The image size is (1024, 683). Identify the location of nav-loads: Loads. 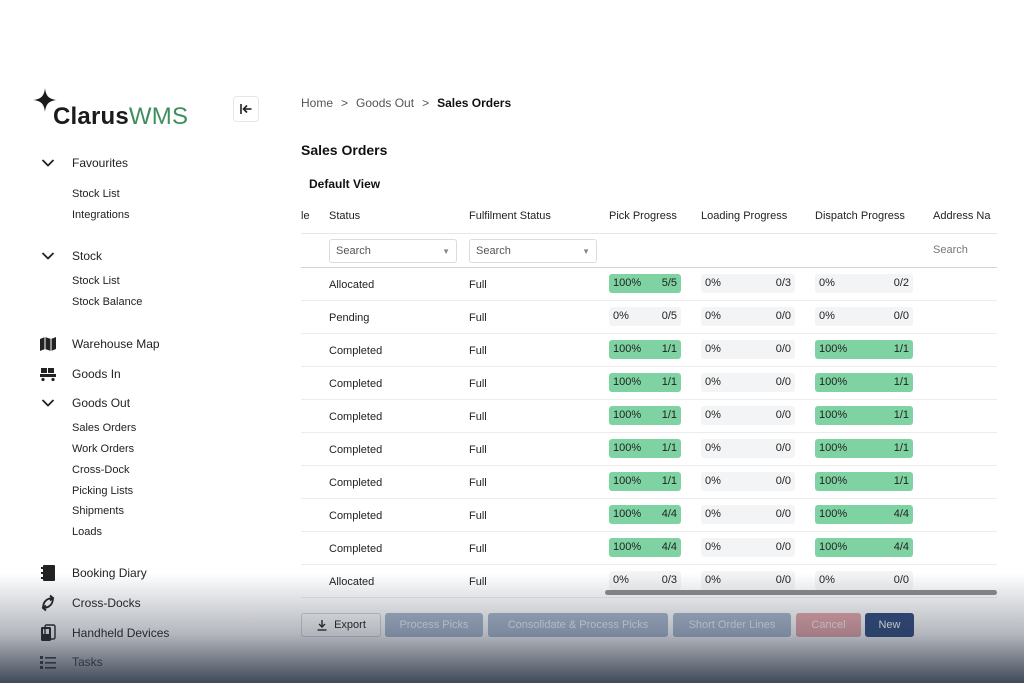
(87, 532).